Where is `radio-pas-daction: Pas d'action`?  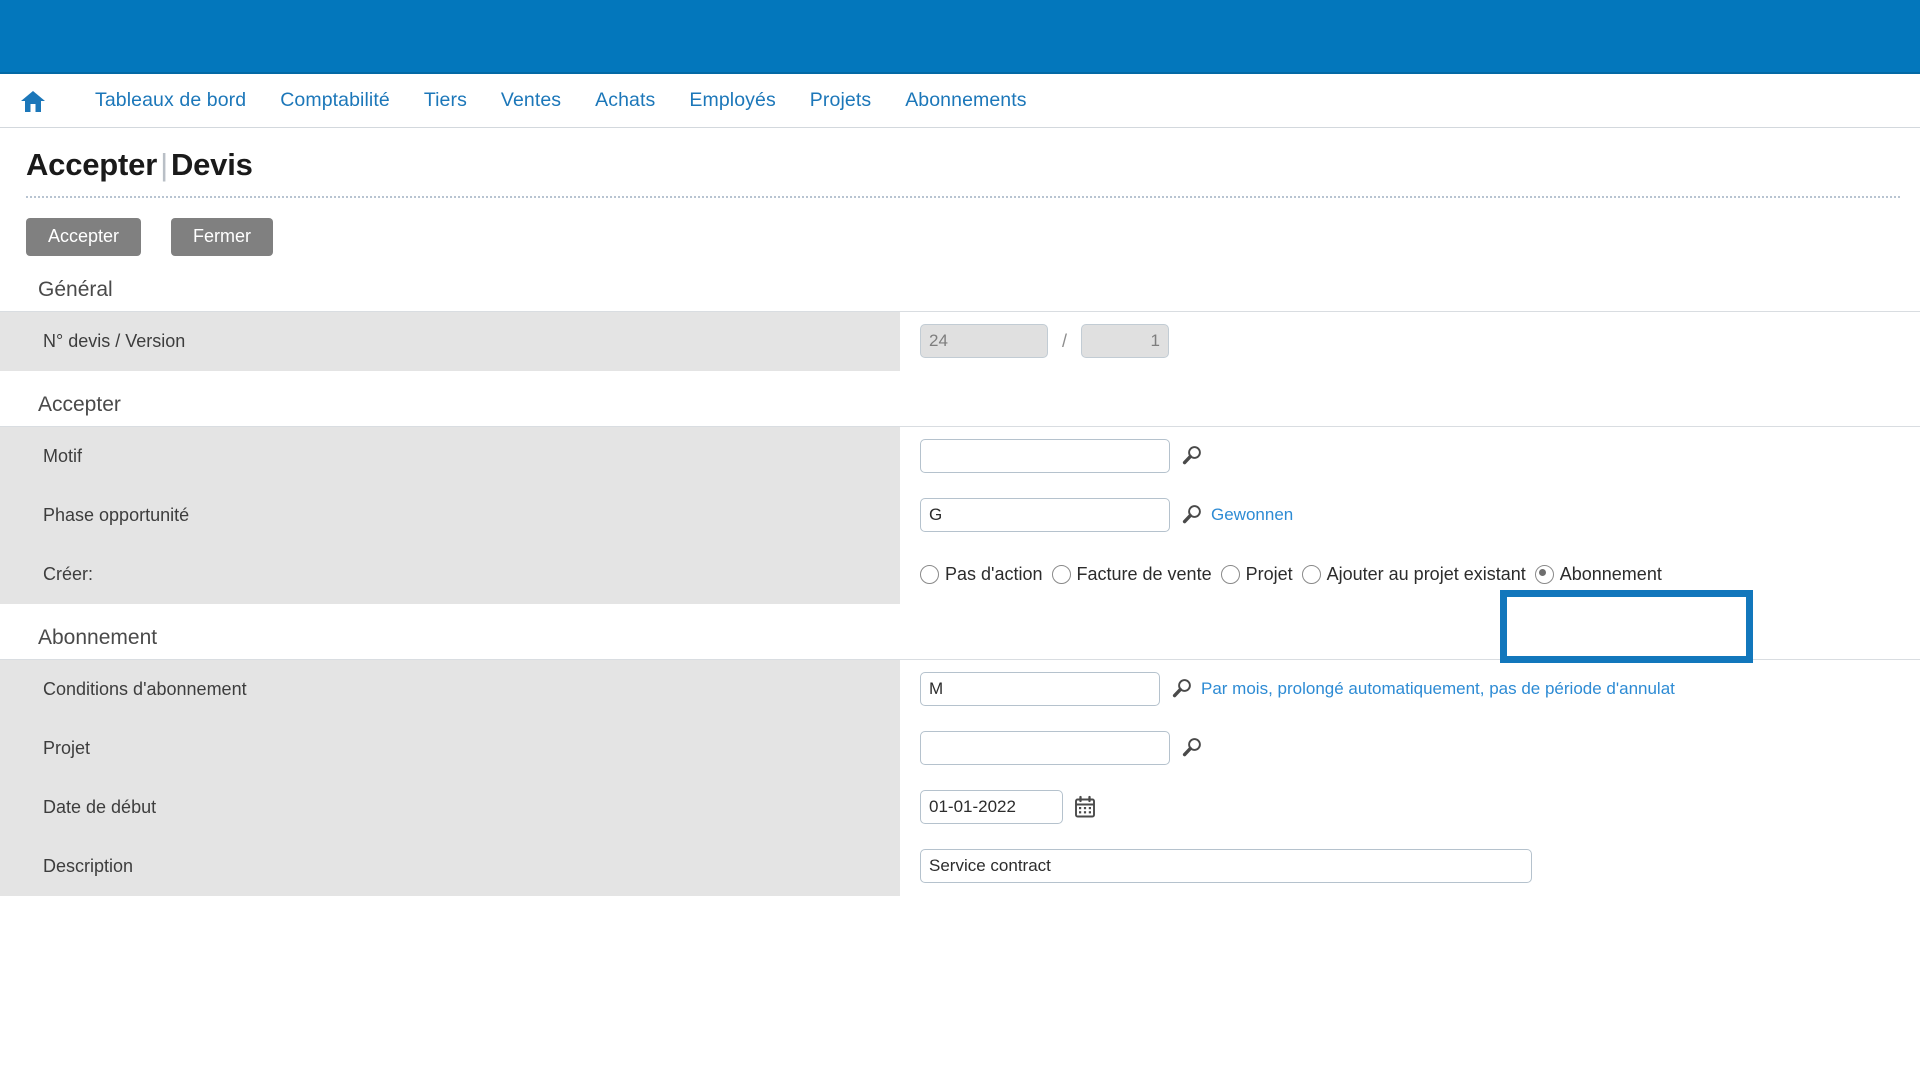 radio-pas-daction: Pas d'action is located at coordinates (981, 574).